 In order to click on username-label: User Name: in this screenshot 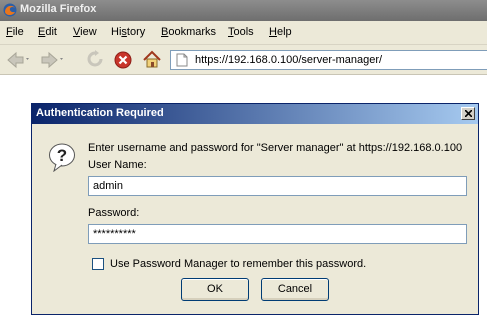, I will do `click(117, 165)`.